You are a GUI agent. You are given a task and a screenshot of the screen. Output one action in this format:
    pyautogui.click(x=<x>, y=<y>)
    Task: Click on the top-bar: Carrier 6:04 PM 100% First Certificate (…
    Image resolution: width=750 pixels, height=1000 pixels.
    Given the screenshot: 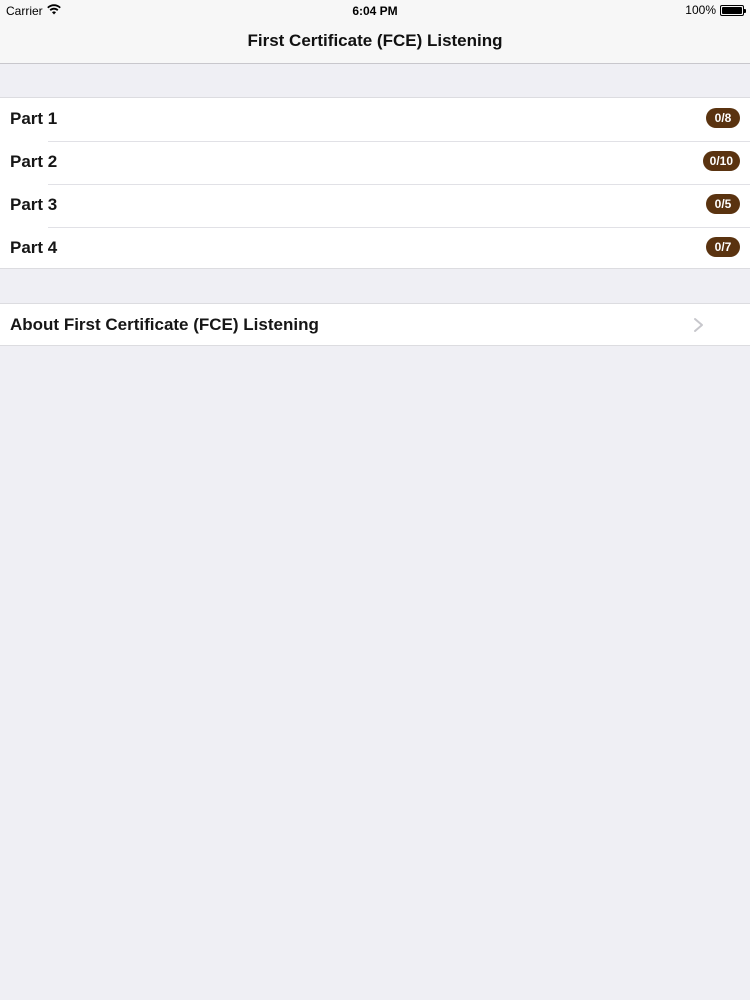 What is the action you would take?
    pyautogui.click(x=375, y=32)
    